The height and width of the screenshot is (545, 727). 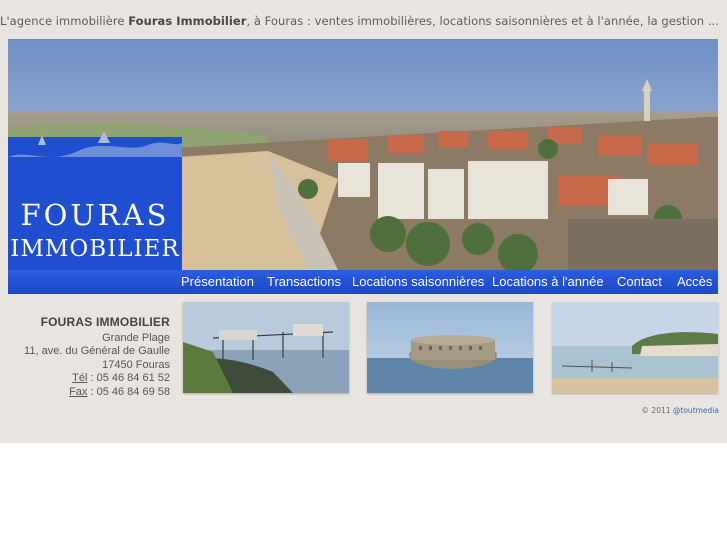 I want to click on logo-text-fouras: FOURAS, so click(x=95, y=215).